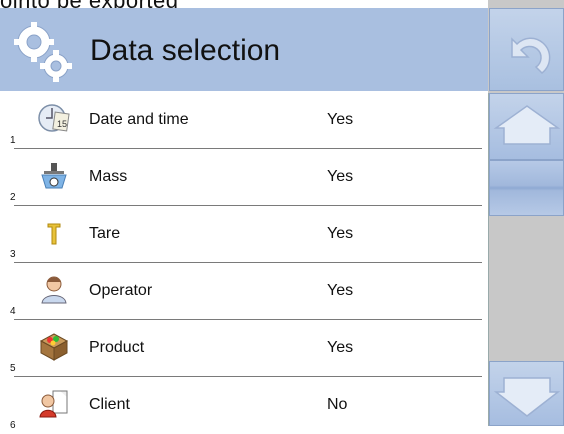  Describe the element at coordinates (526, 188) in the screenshot. I see `scroll-thumb` at that location.